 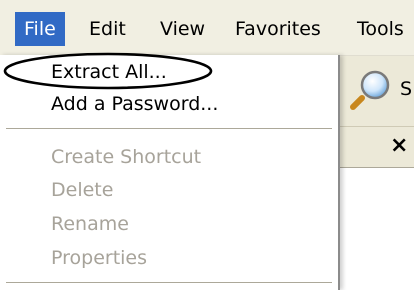 What do you see at coordinates (182, 29) in the screenshot?
I see `menu-view: View` at bounding box center [182, 29].